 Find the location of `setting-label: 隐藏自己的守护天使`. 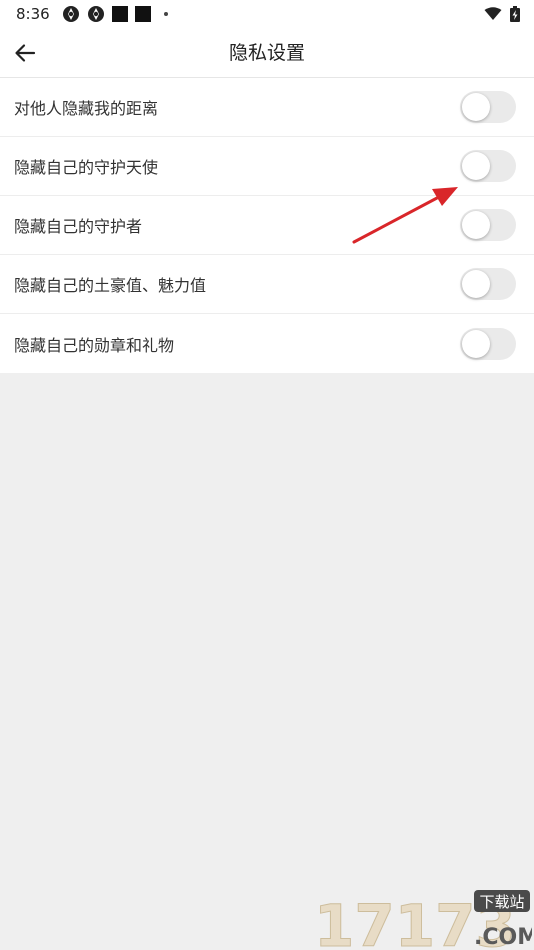

setting-label: 隐藏自己的守护天使 is located at coordinates (86, 167).